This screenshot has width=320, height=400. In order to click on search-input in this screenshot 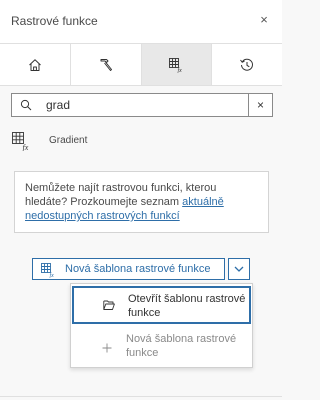, I will do `click(141, 105)`.